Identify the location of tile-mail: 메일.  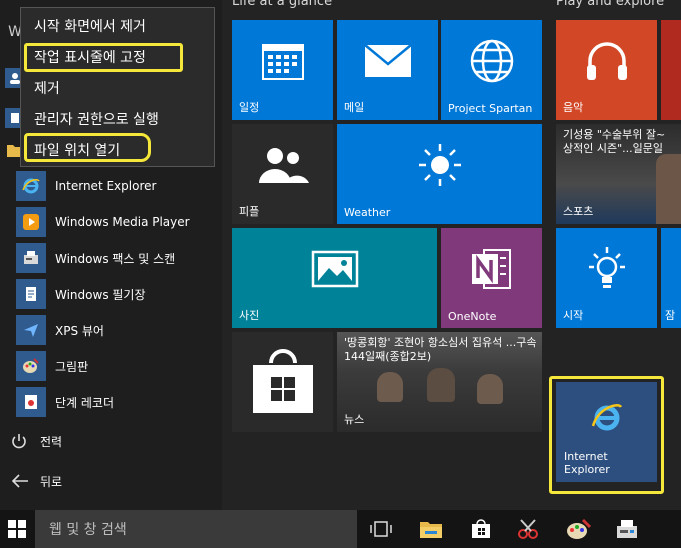
(387, 70).